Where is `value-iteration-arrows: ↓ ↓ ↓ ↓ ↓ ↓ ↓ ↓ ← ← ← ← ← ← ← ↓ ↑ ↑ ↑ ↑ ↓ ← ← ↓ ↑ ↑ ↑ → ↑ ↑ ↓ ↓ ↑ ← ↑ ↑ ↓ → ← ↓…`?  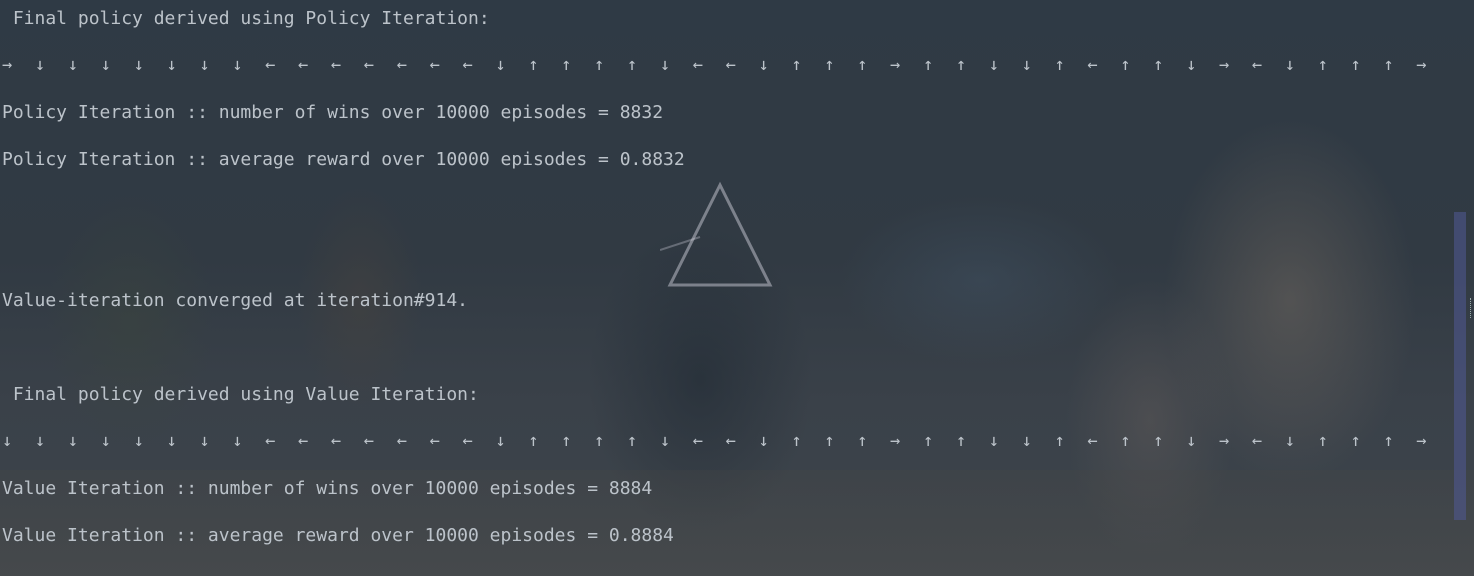
value-iteration-arrows: ↓ ↓ ↓ ↓ ↓ ↓ ↓ ↓ ← ← ← ← ← ← ← ↓ ↑ ↑ ↑ ↑ ↓ ← ← ↓ ↑ ↑ ↑ → ↑ ↑ ↓ ↓ ↑ ← ↑ ↑ ↓ → ← ↓… is located at coordinates (725, 441).